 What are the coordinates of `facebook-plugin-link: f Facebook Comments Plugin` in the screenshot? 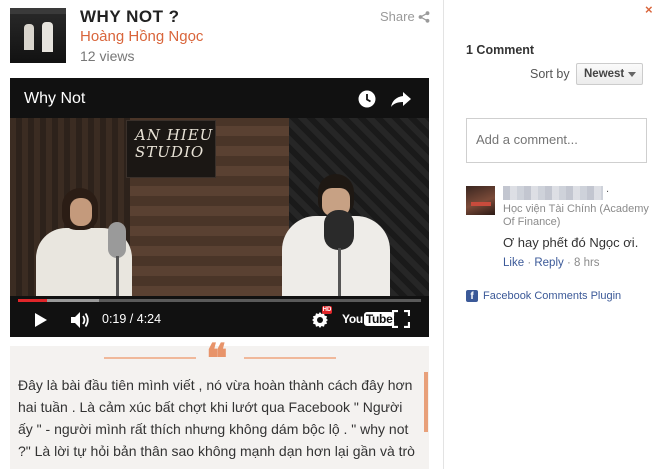 It's located at (543, 296).